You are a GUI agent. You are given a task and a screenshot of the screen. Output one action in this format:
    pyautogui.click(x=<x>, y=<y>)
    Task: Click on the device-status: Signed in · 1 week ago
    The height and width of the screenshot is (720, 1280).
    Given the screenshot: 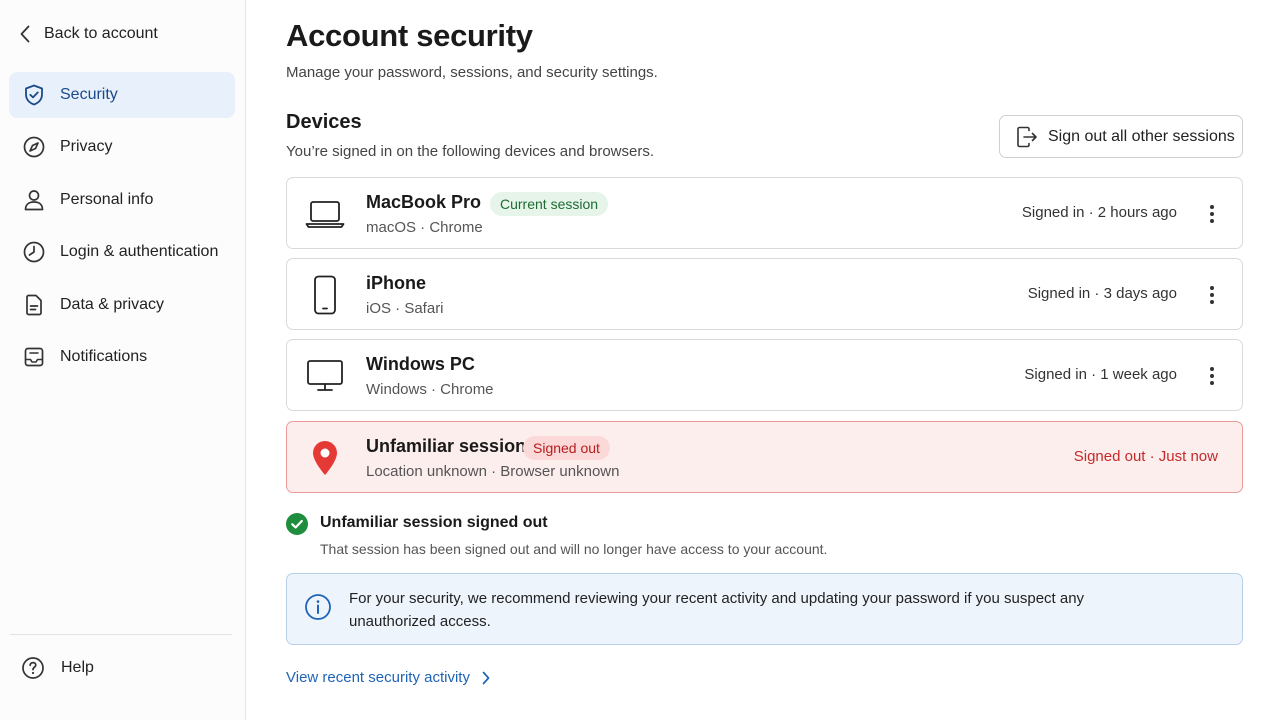 What is the action you would take?
    pyautogui.click(x=1100, y=374)
    